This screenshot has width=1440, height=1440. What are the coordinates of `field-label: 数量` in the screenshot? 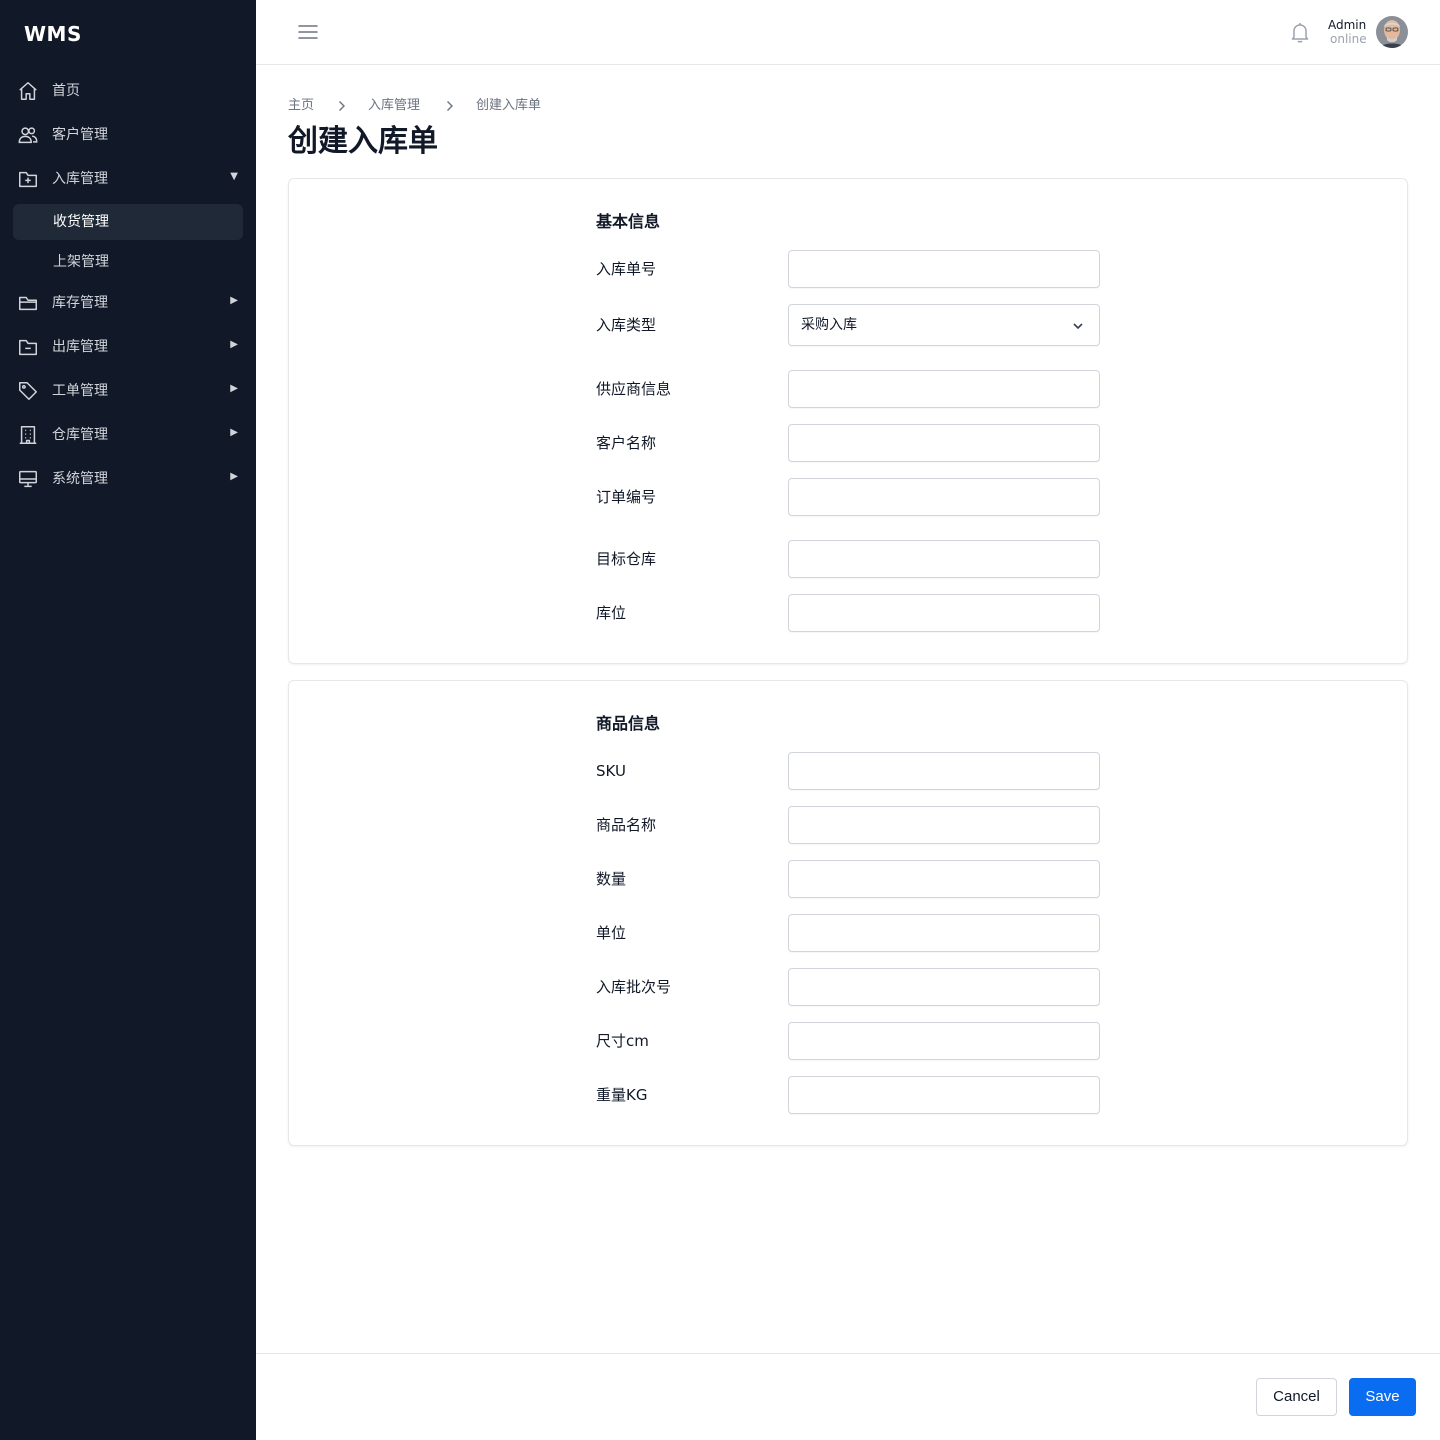 It's located at (611, 879).